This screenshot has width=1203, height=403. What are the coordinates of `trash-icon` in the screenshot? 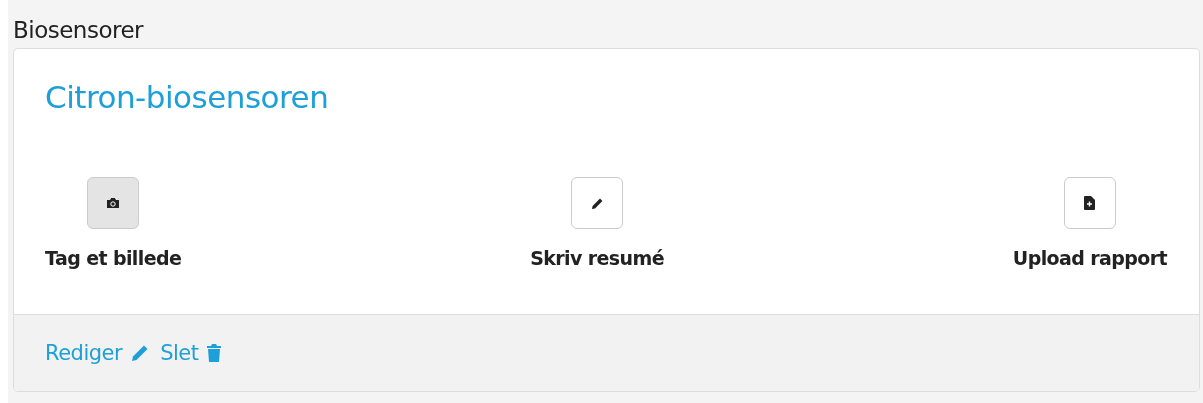 It's located at (214, 353).